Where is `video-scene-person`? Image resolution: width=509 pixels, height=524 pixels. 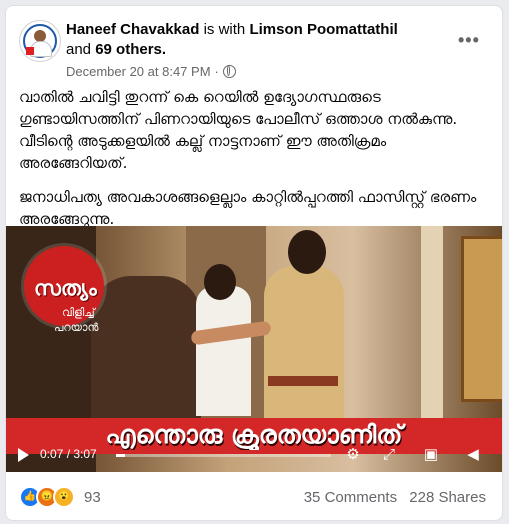 video-scene-person is located at coordinates (223, 351).